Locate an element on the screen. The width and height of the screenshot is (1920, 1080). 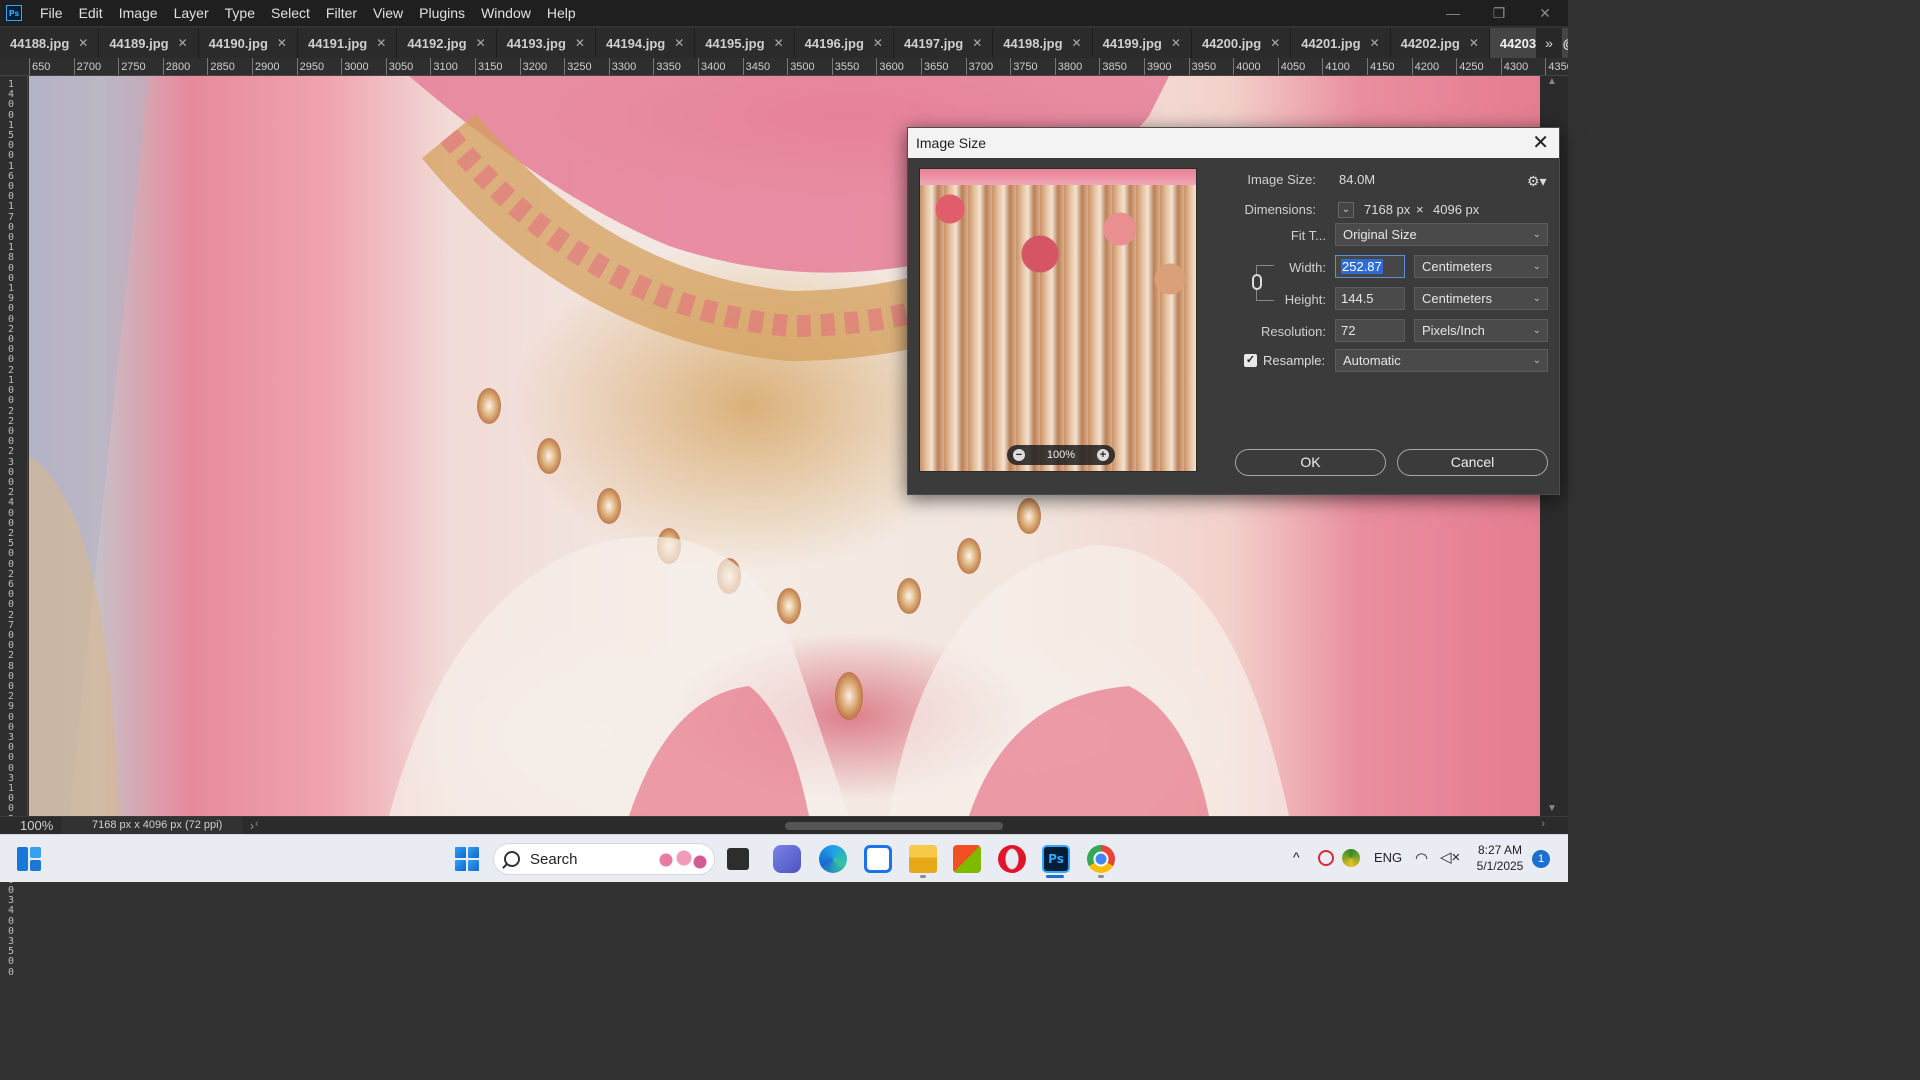
wifi-icon: ◠ is located at coordinates (1421, 858).